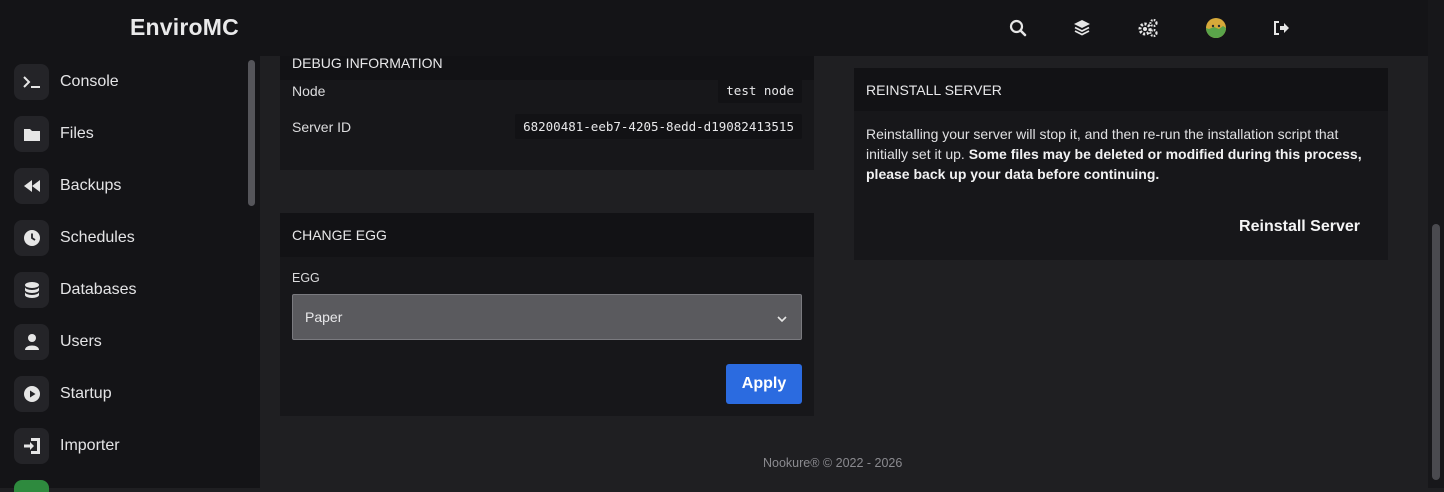  I want to click on sidebar-item-label: Databases, so click(98, 289).